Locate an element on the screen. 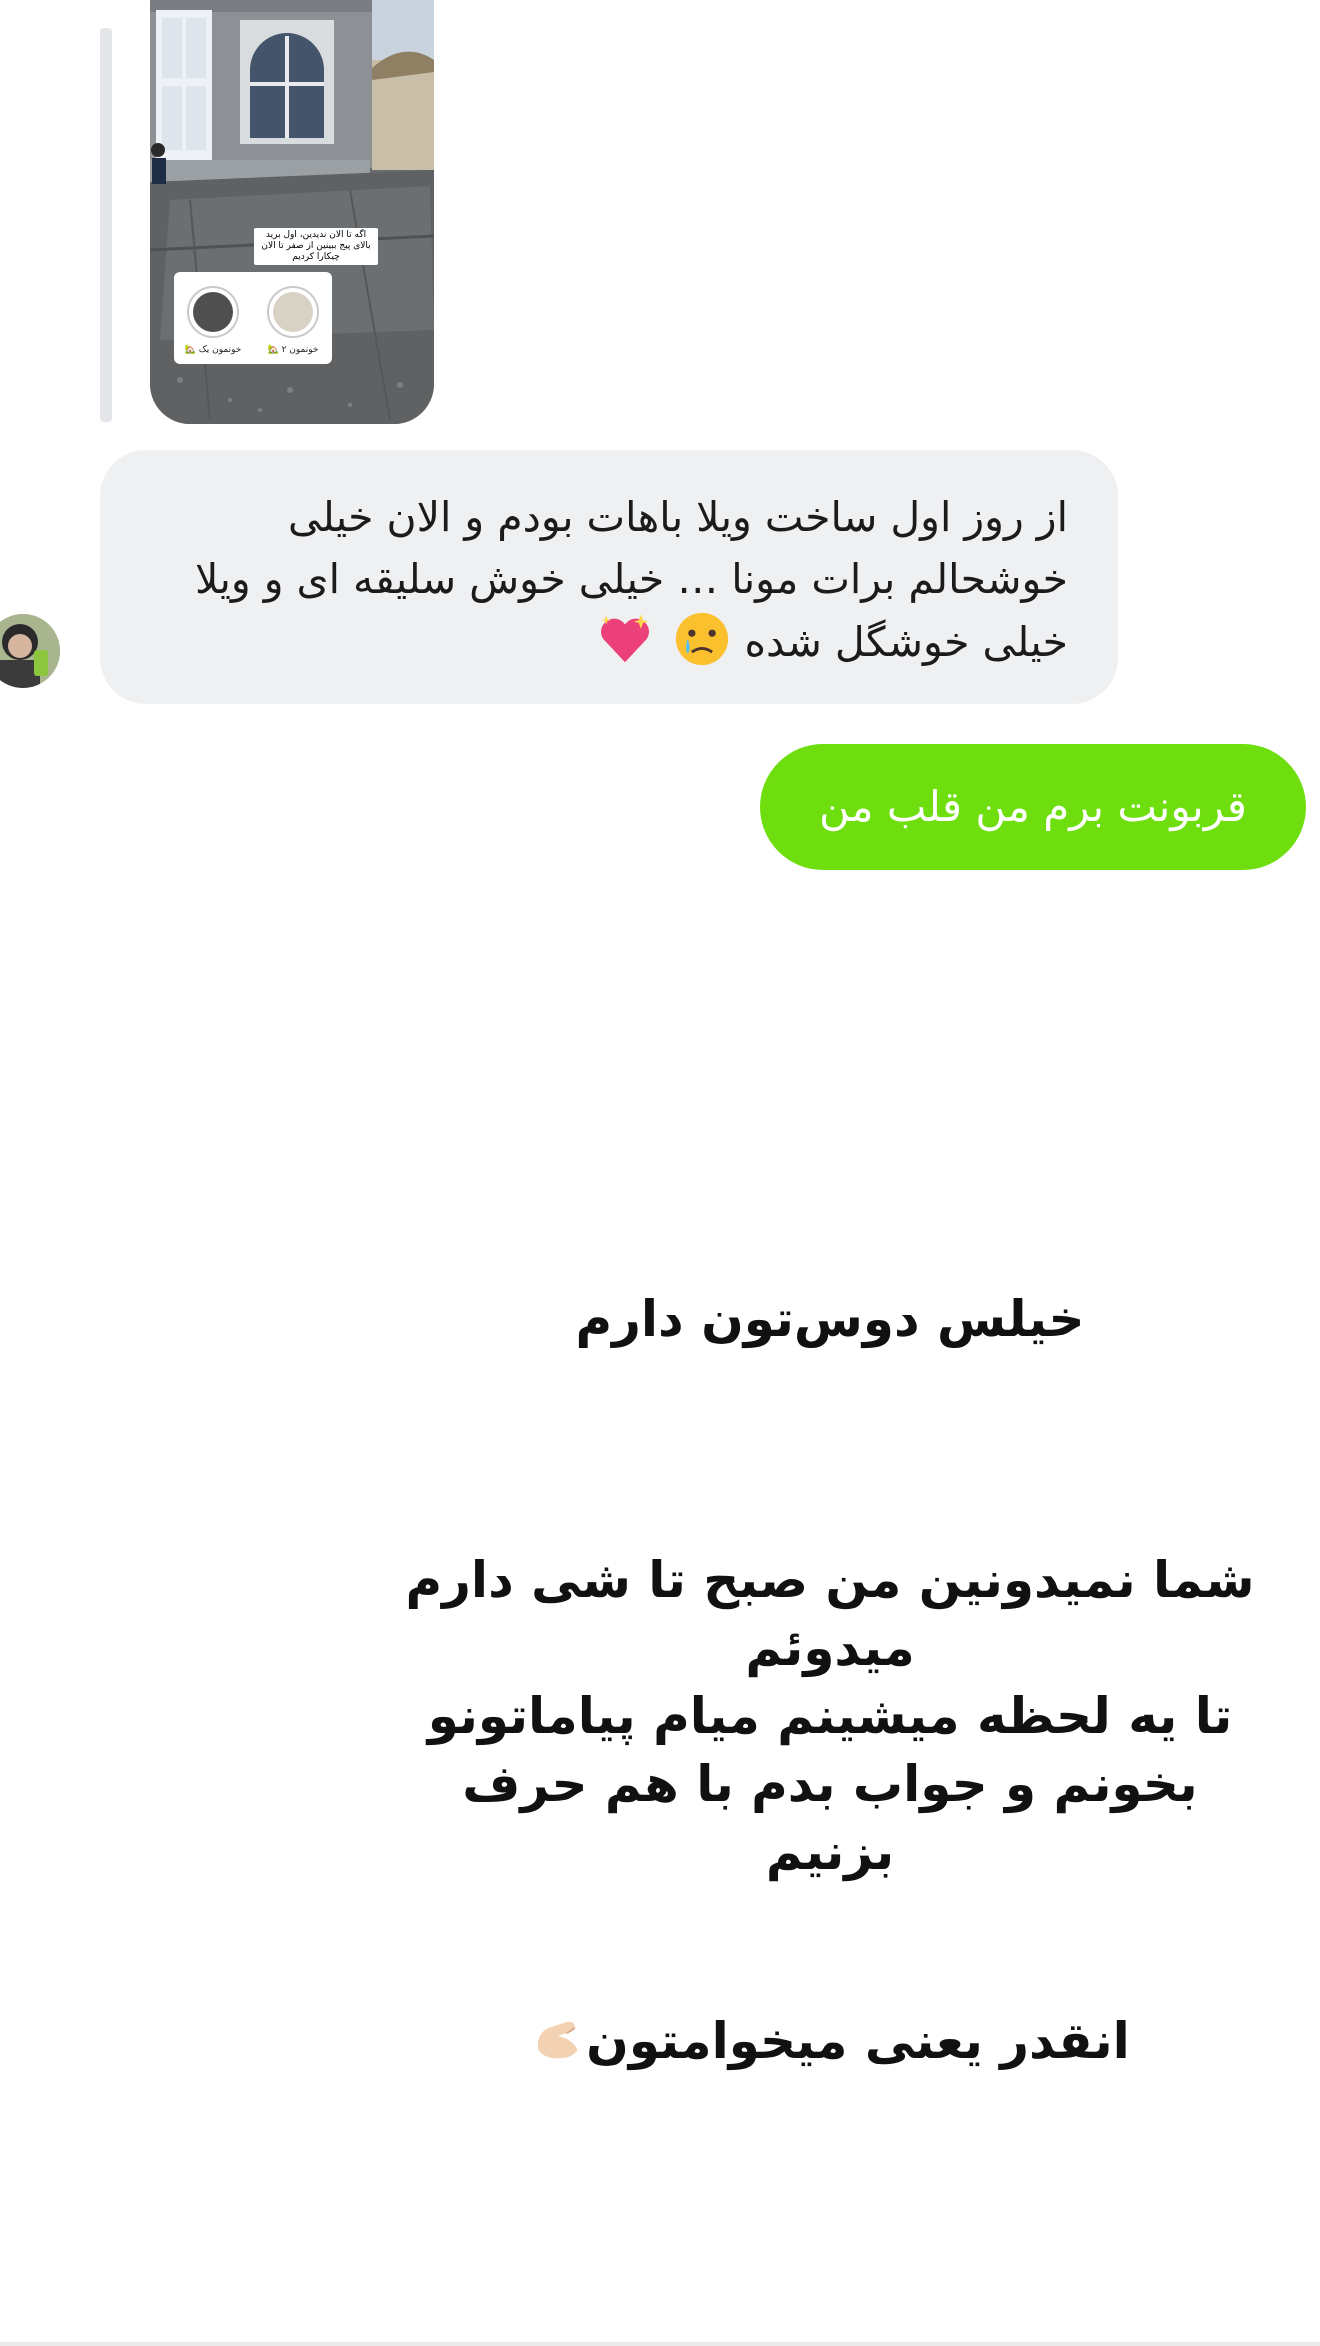  story-highlights-card: خونمون یک 🏡 خونمون ۲ 🏡 is located at coordinates (253, 318).